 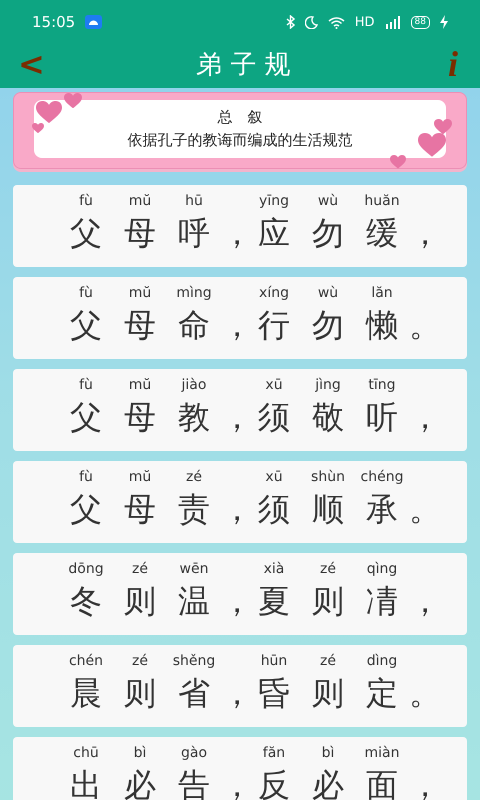 I want to click on pinyin: lăn, so click(x=382, y=293).